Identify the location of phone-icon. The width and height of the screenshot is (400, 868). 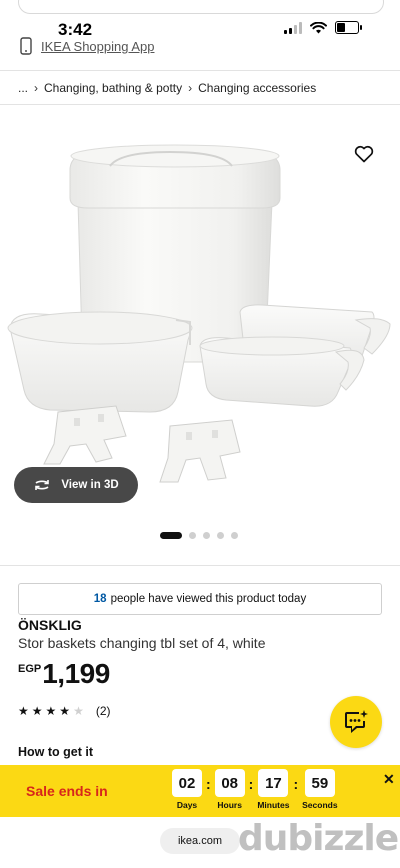
(26, 46).